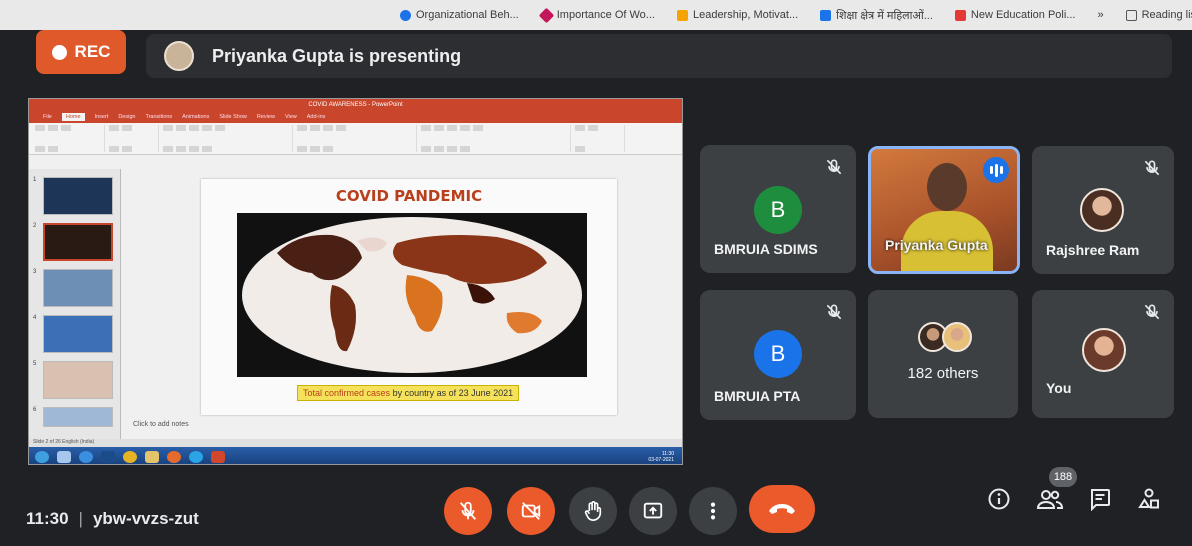 The width and height of the screenshot is (1192, 546). I want to click on camera-toggle-button, so click(531, 511).